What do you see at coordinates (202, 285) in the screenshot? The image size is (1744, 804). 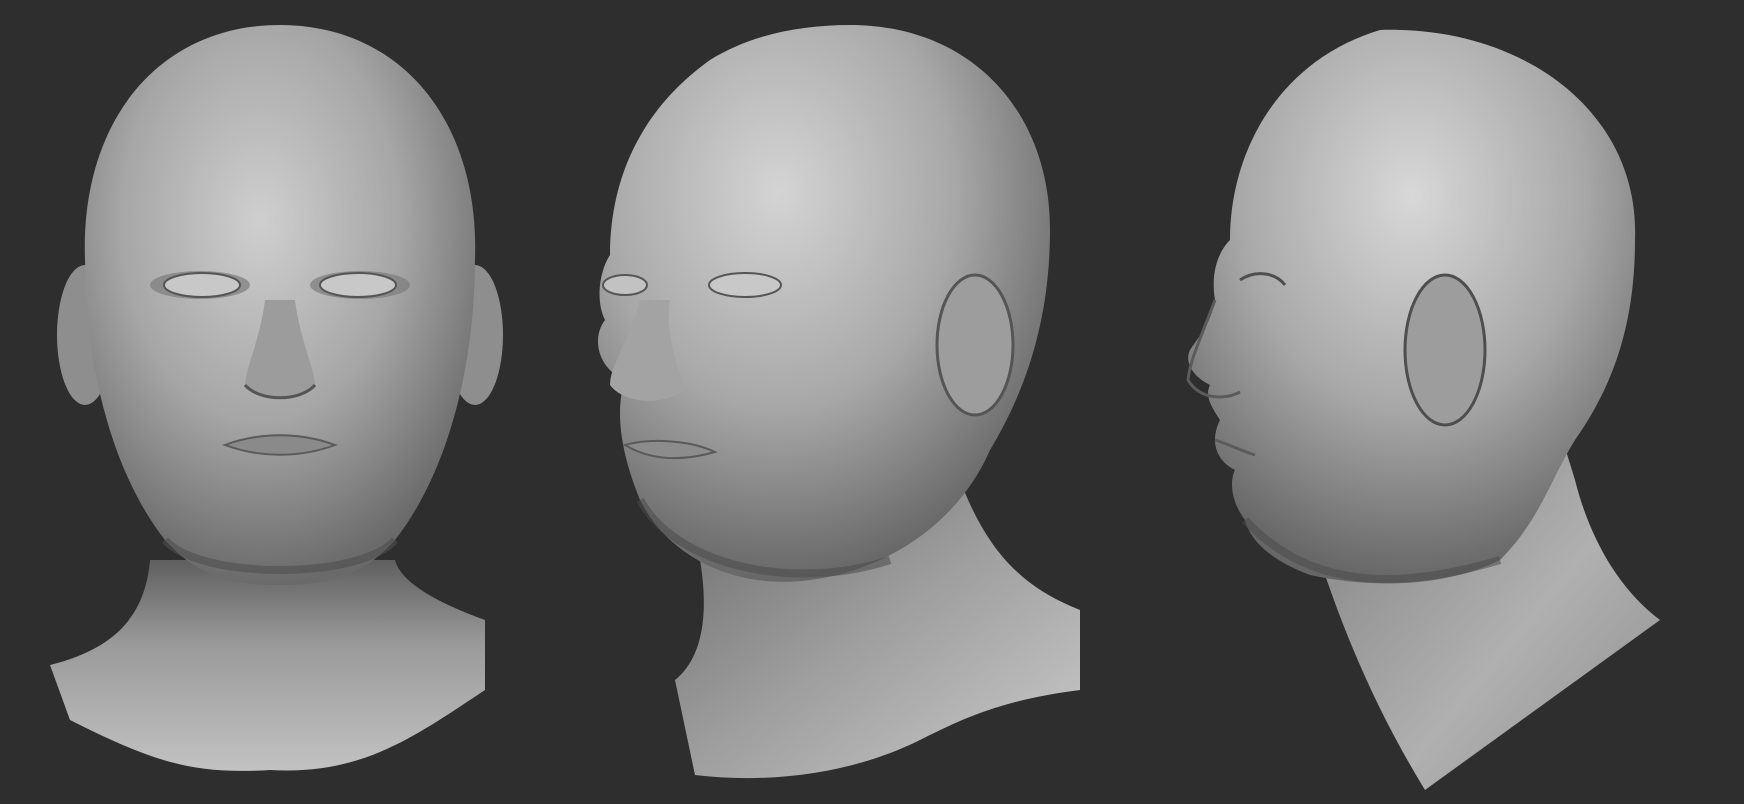 I see `left-eye` at bounding box center [202, 285].